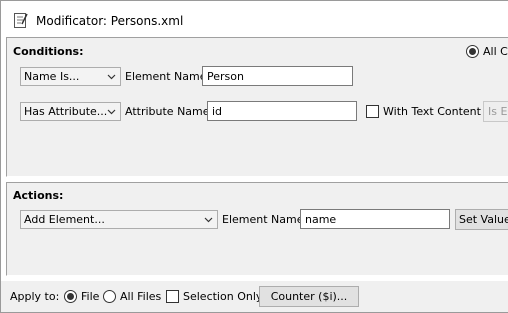 The width and height of the screenshot is (508, 313). Describe the element at coordinates (372, 111) in the screenshot. I see `with-text-content-checkbox` at that location.